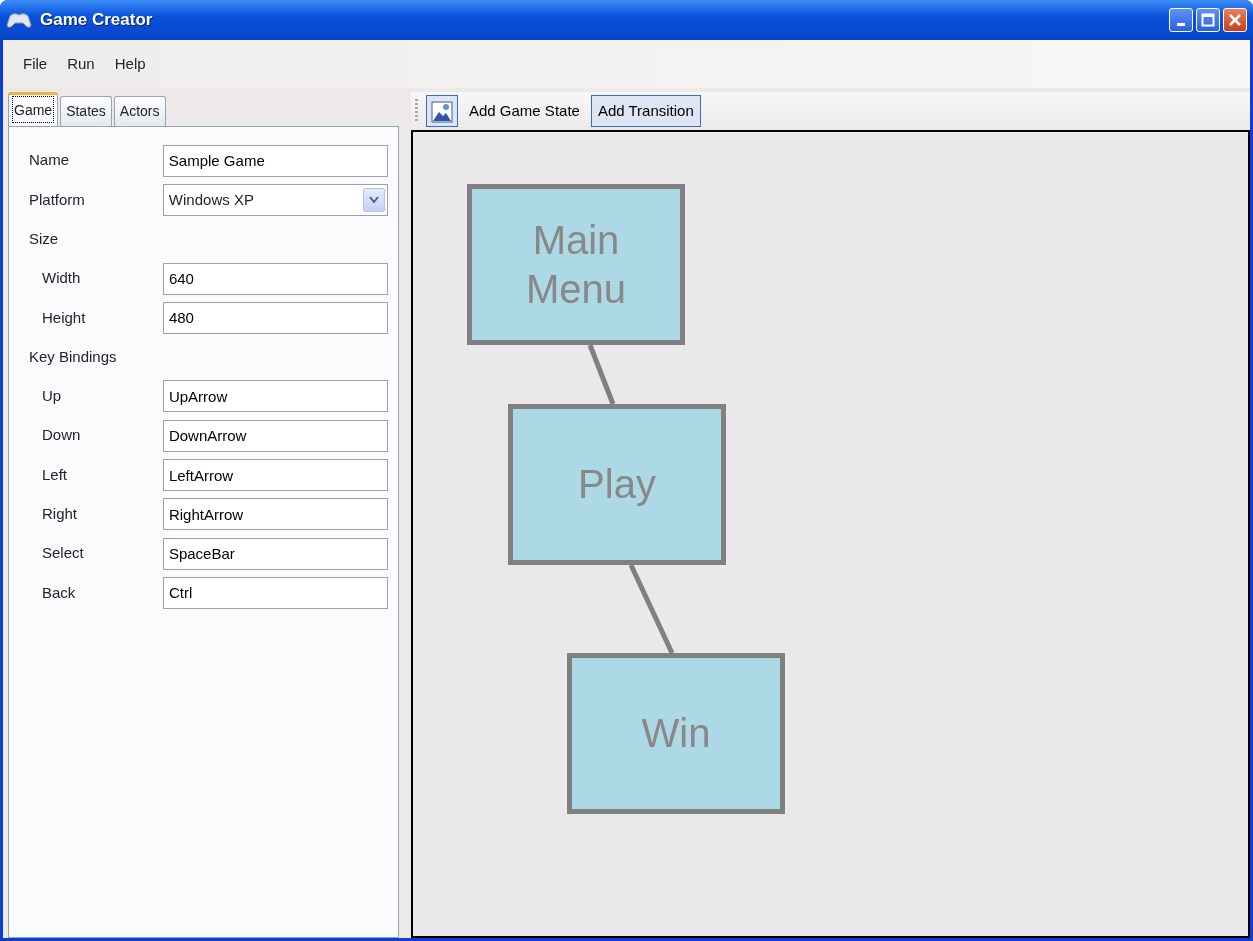 The image size is (1253, 941). I want to click on group-label: Size, so click(44, 239).